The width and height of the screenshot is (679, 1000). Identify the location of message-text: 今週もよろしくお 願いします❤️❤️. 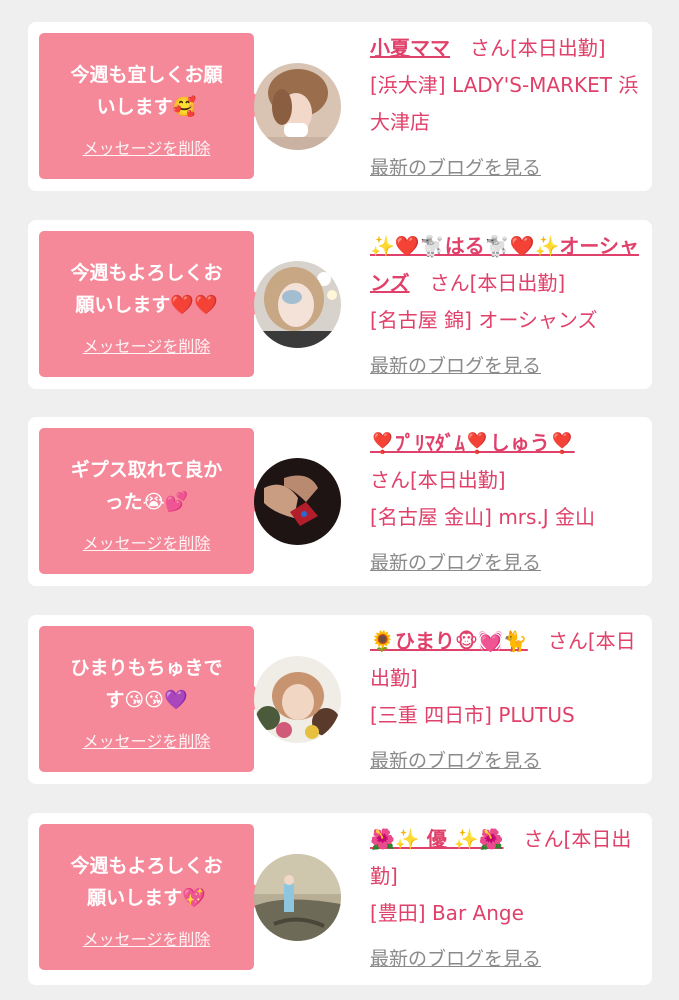
(146, 289).